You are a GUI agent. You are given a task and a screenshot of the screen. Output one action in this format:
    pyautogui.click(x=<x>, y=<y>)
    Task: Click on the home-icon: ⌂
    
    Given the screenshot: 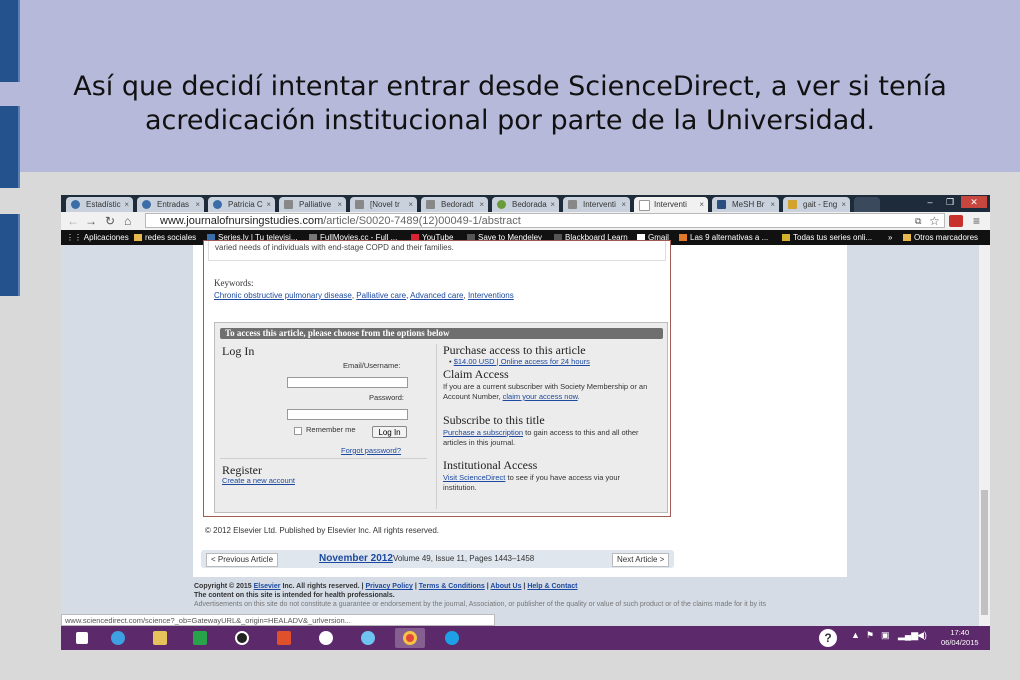 What is the action you would take?
    pyautogui.click(x=127, y=221)
    